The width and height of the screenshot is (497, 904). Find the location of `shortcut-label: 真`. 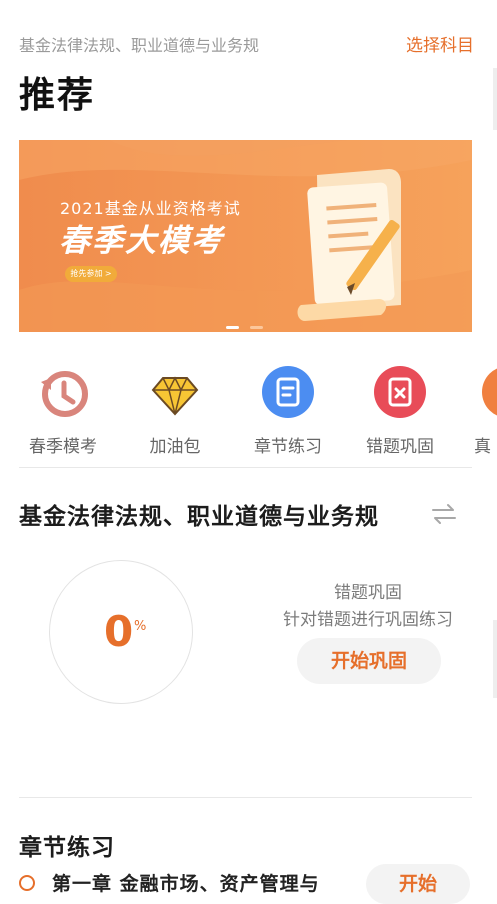

shortcut-label: 真 is located at coordinates (482, 447).